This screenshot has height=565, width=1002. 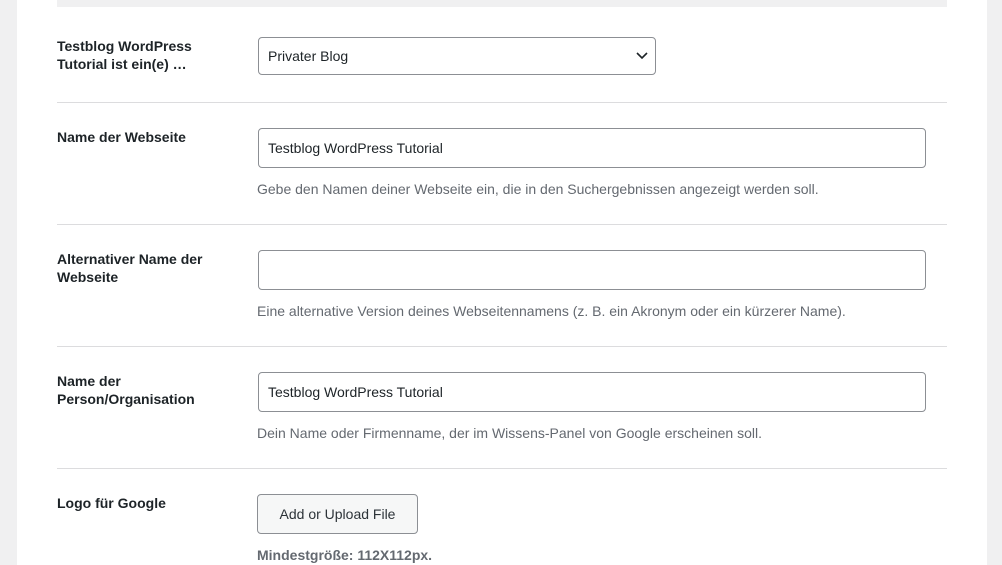 What do you see at coordinates (592, 270) in the screenshot?
I see `alt-site-name-input` at bounding box center [592, 270].